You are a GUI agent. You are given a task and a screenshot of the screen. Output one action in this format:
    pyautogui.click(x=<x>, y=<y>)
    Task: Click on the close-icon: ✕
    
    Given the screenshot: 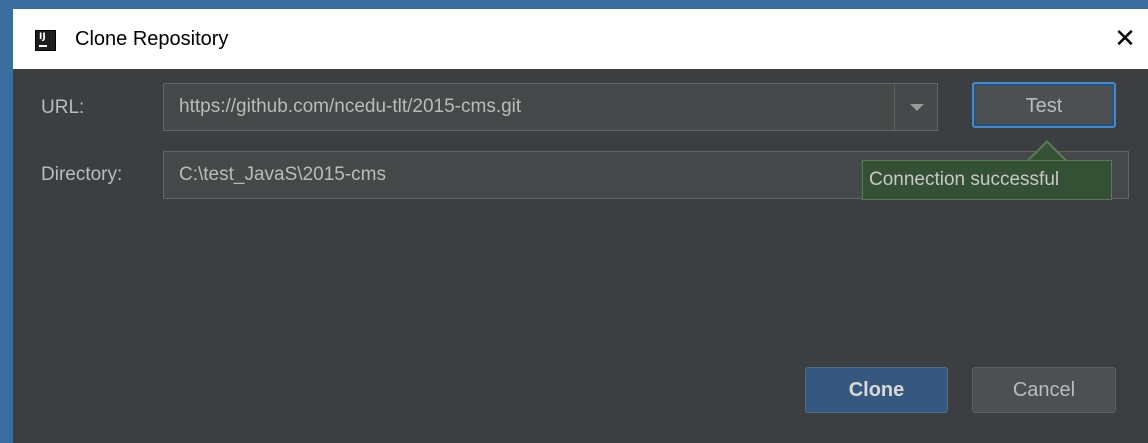 What is the action you would take?
    pyautogui.click(x=1125, y=39)
    